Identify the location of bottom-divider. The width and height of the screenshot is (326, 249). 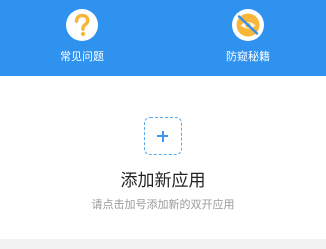
(163, 244).